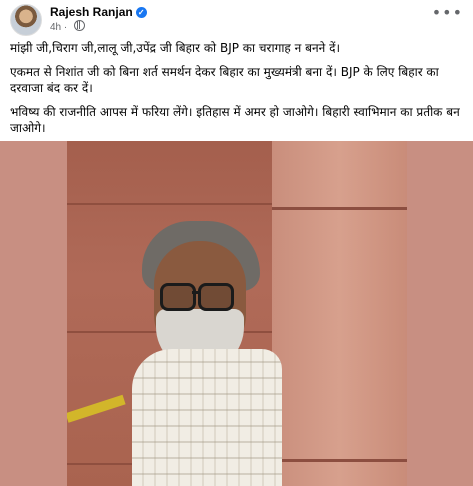 The height and width of the screenshot is (486, 473). Describe the element at coordinates (80, 25) in the screenshot. I see `globe-icon` at that location.